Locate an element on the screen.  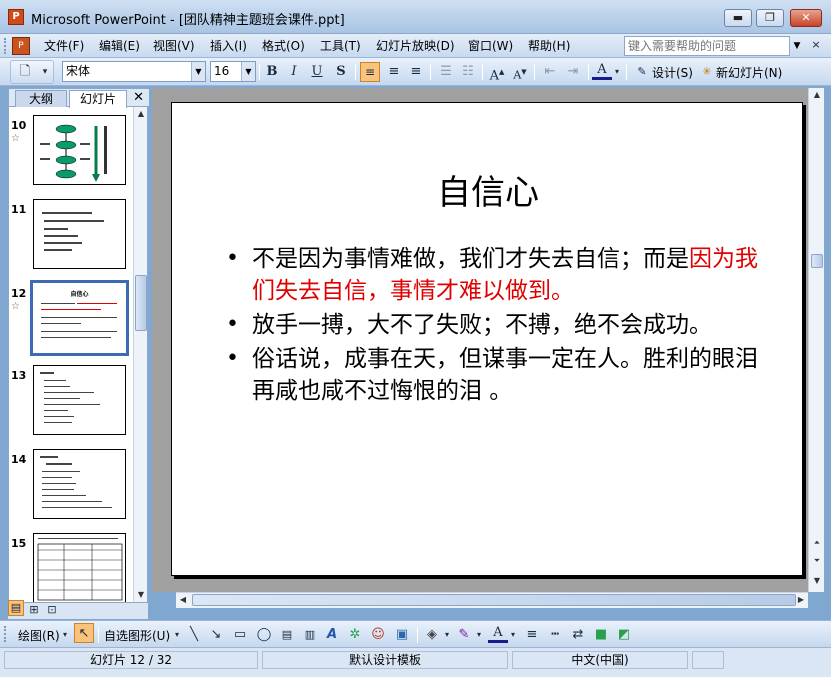
oval-icon: ◯ is located at coordinates (264, 635).